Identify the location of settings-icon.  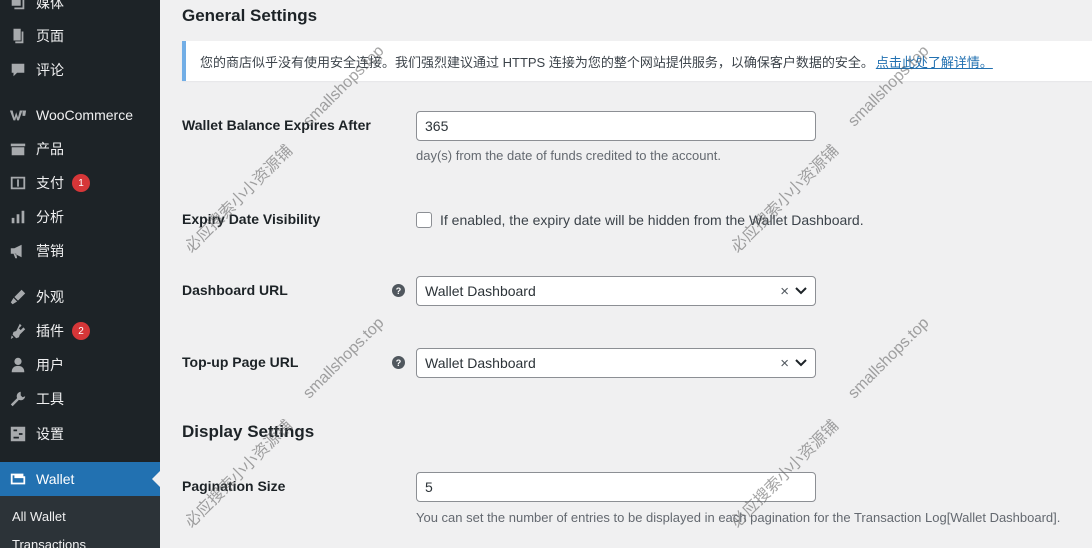
(18, 434).